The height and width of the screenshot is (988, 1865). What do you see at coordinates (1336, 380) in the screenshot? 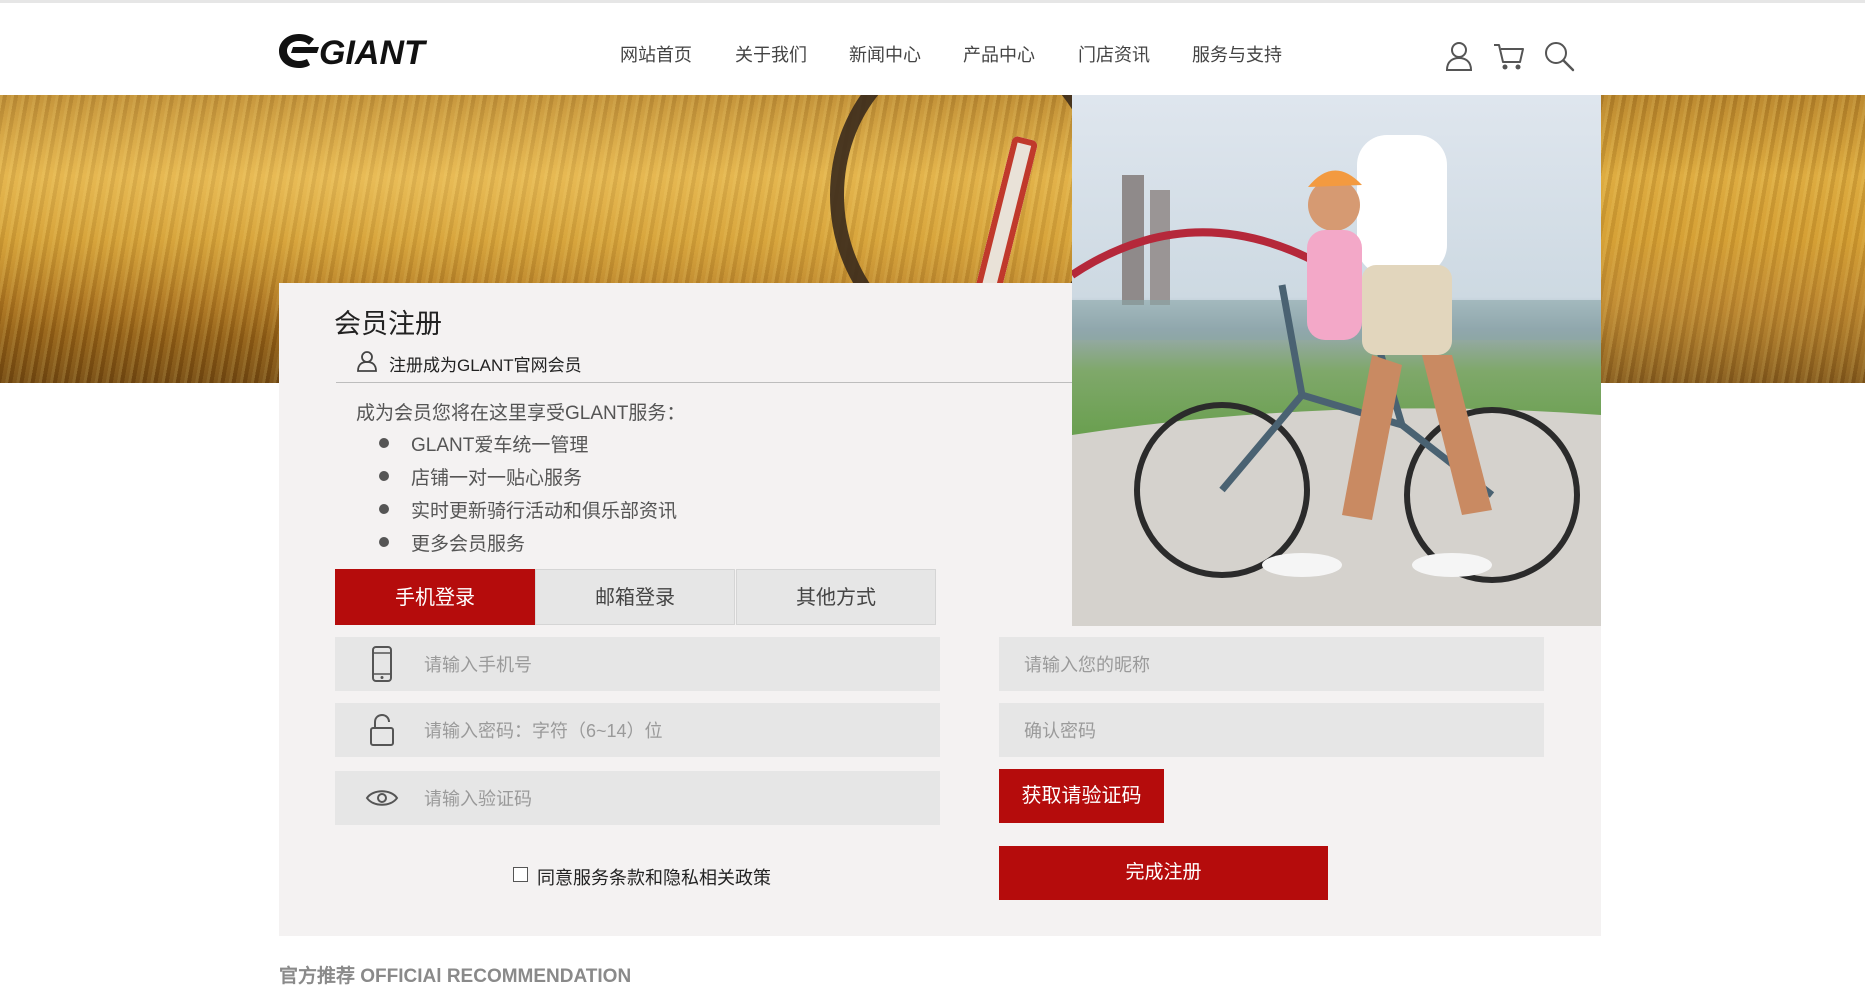
I see `photo-illustration` at bounding box center [1336, 380].